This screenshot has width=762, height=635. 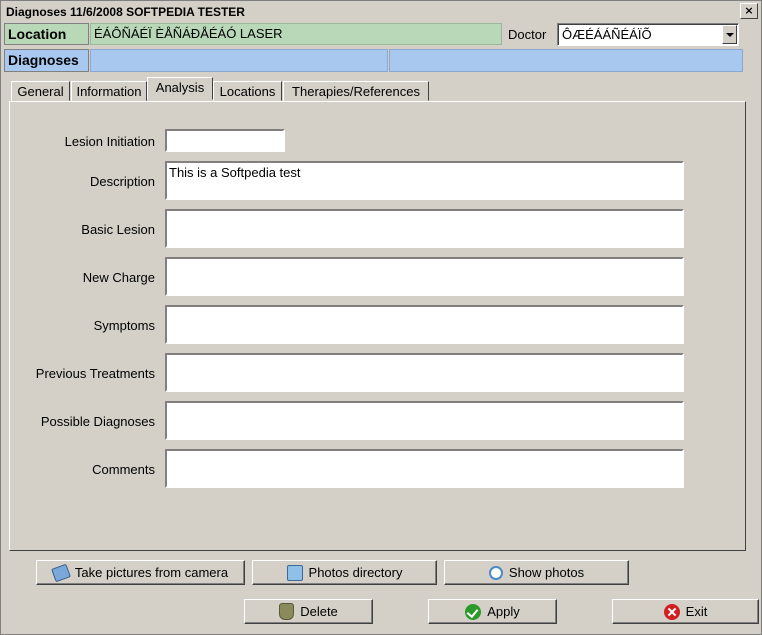 What do you see at coordinates (294, 572) in the screenshot?
I see `photo-folder-icon` at bounding box center [294, 572].